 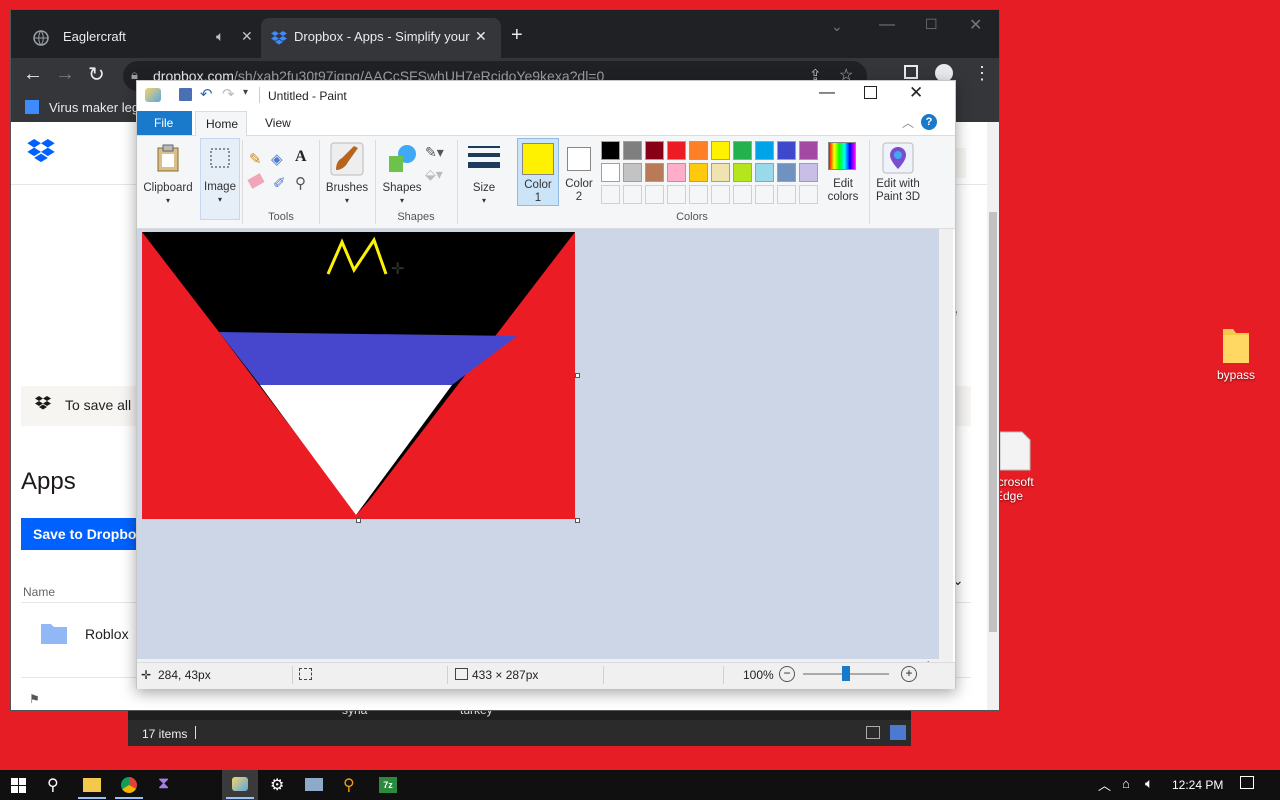 I want to click on paint-app-icon, so click(x=153, y=95).